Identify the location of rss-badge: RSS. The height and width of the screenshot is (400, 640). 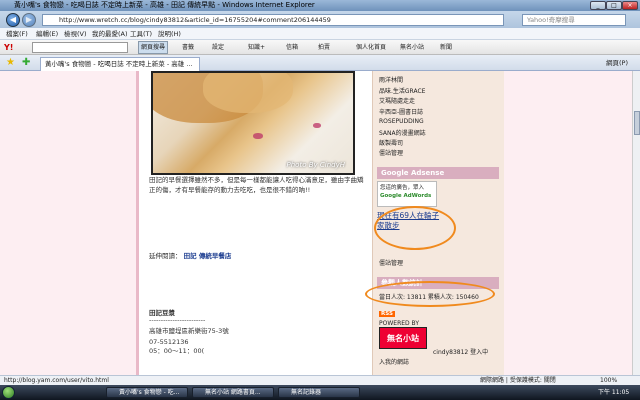
(387, 314).